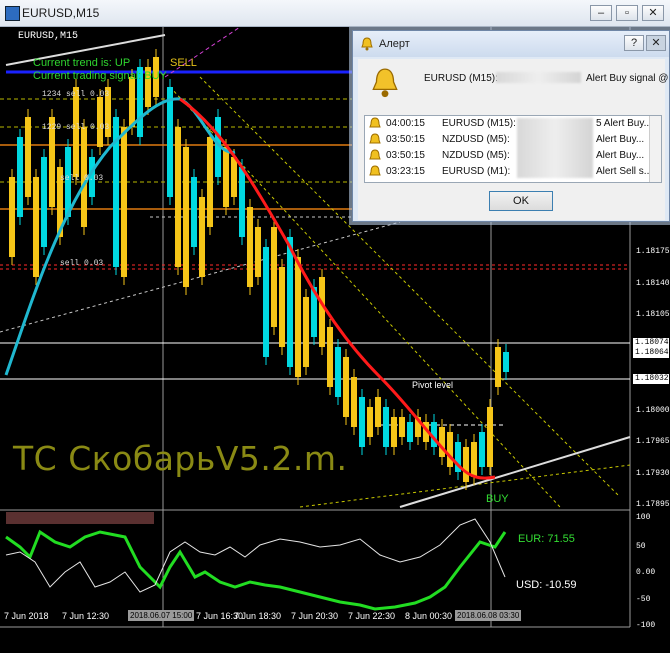 The width and height of the screenshot is (670, 653). Describe the element at coordinates (335, 13) in the screenshot. I see `window-title-bar: EURUSD,M15 ‒ ▫ ✕` at that location.